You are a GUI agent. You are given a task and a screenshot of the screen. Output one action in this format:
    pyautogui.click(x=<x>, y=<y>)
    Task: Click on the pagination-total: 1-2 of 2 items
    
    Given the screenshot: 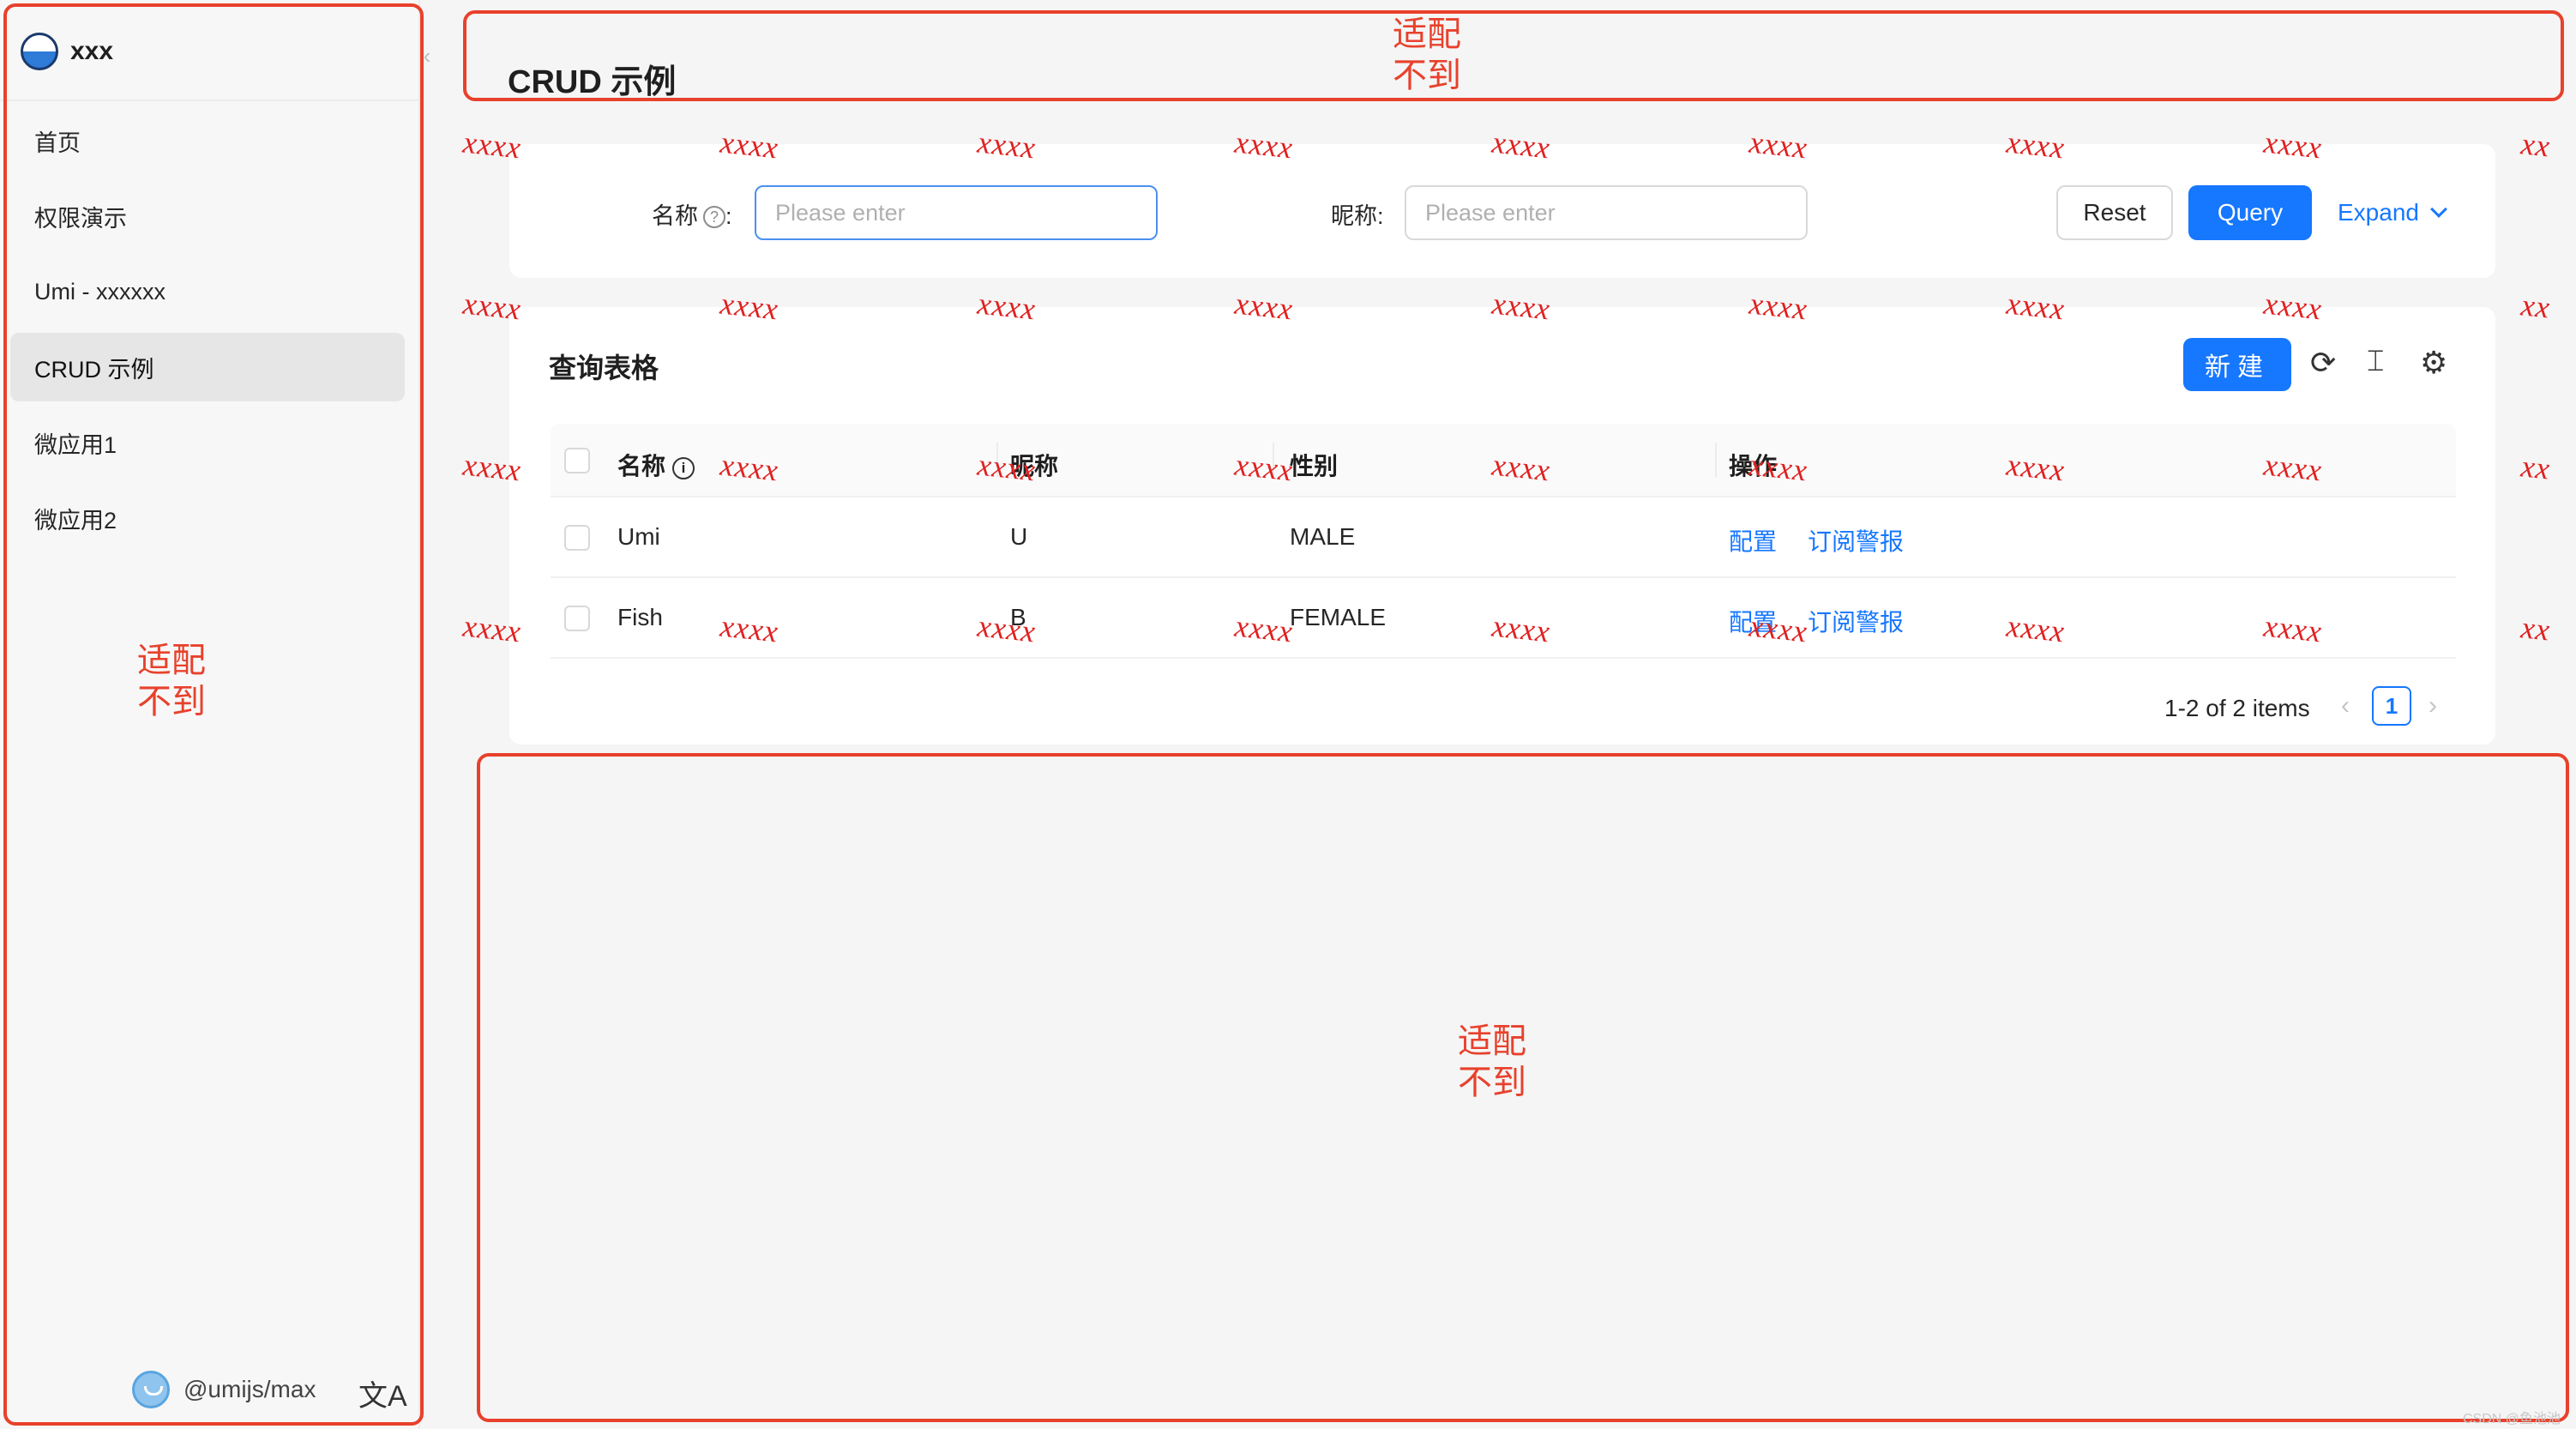 What is the action you would take?
    pyautogui.click(x=2237, y=708)
    